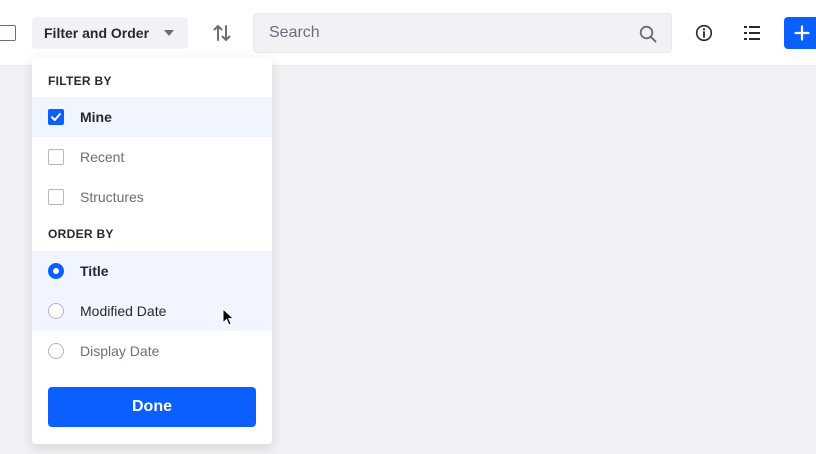 Image resolution: width=816 pixels, height=454 pixels. I want to click on search-bar, so click(462, 33).